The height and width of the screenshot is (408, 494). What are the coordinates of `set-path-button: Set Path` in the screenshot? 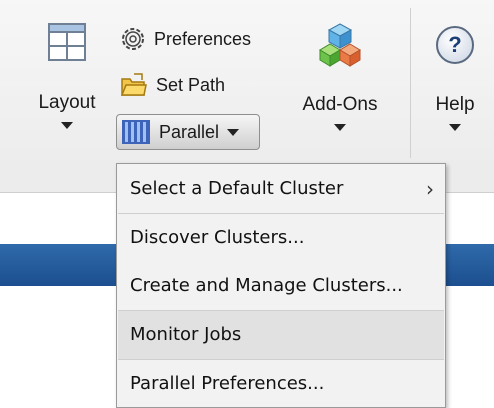 It's located at (172, 85).